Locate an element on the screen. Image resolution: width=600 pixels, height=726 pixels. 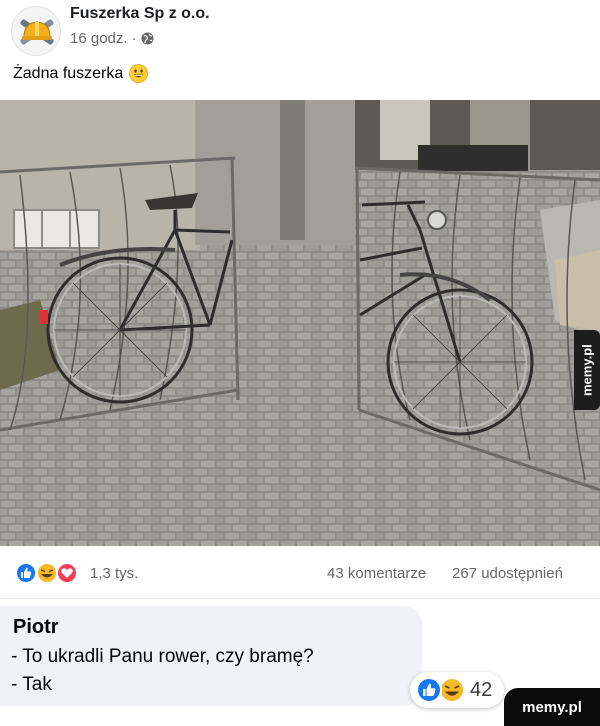
comment-text-line-2: - Tak is located at coordinates (31, 684).